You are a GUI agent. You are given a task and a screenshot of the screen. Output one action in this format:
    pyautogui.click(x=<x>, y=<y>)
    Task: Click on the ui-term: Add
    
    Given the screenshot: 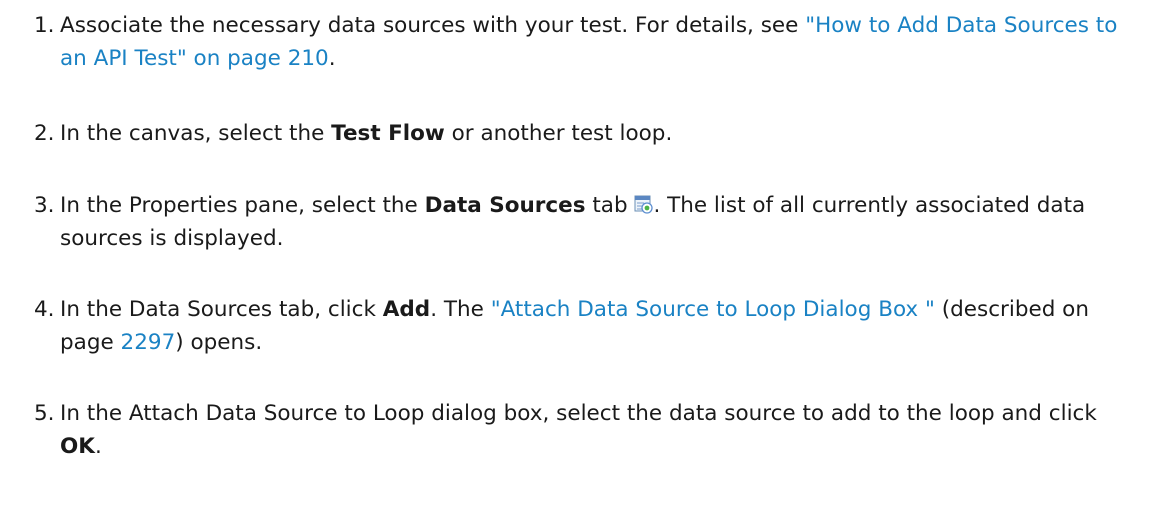 What is the action you would take?
    pyautogui.click(x=406, y=309)
    